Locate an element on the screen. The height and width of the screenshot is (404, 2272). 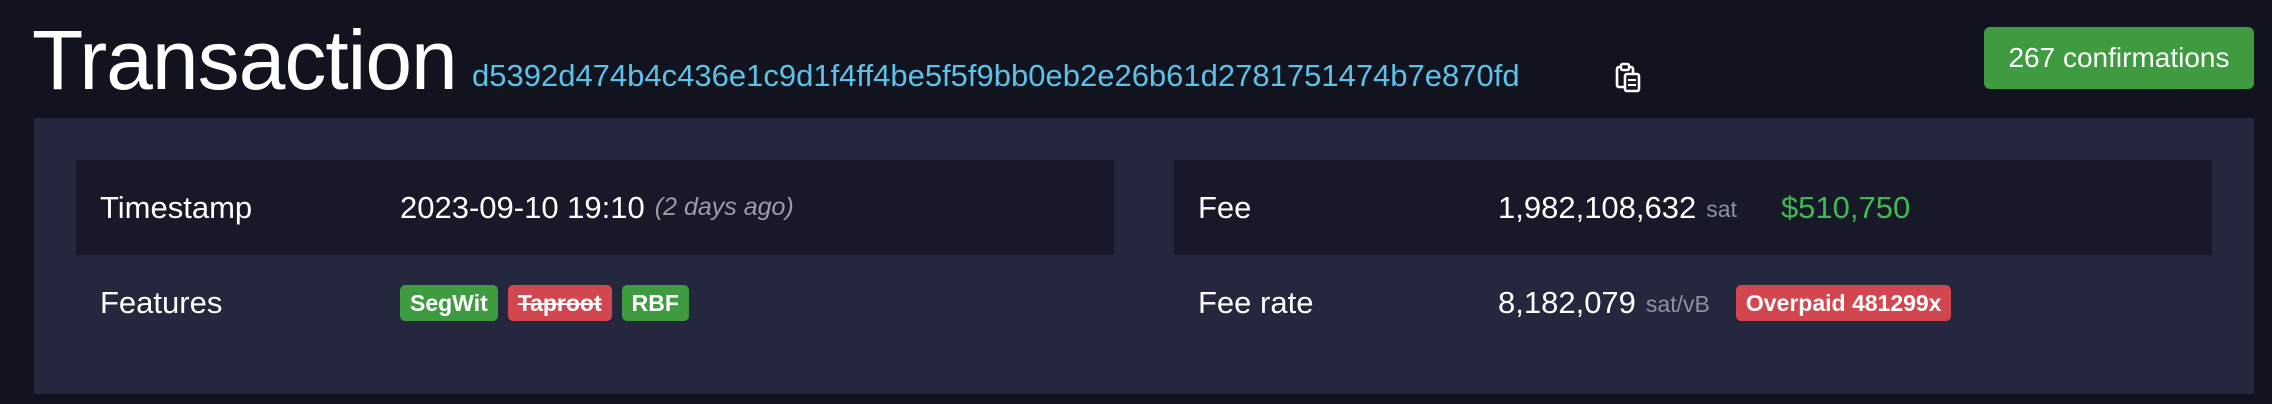
features-label: Features is located at coordinates (161, 302).